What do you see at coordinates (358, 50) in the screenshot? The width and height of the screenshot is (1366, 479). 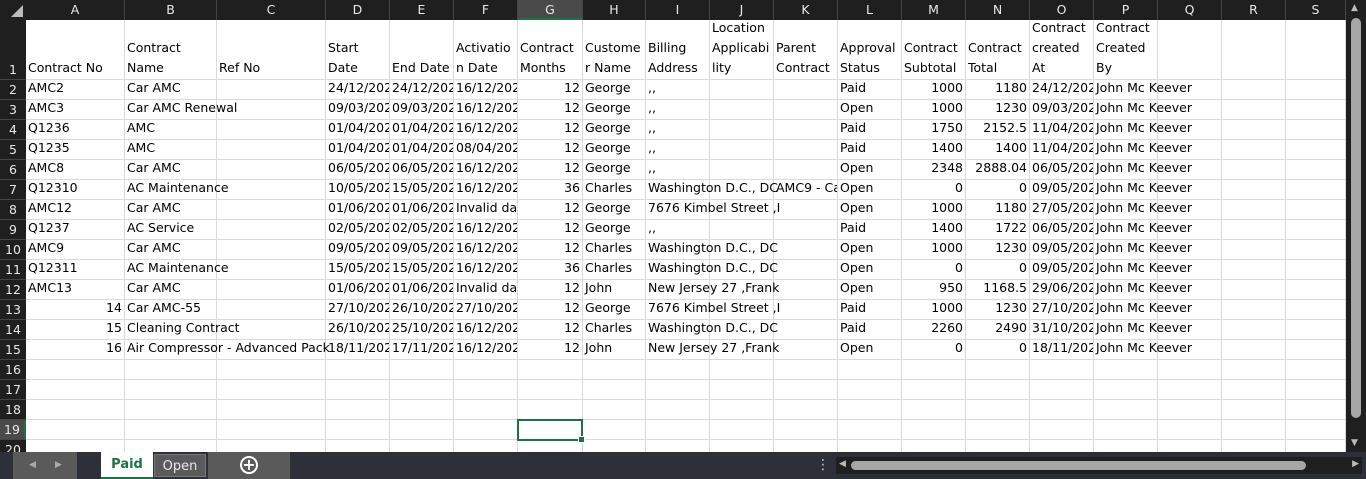 I see `header-cell: Start Date` at bounding box center [358, 50].